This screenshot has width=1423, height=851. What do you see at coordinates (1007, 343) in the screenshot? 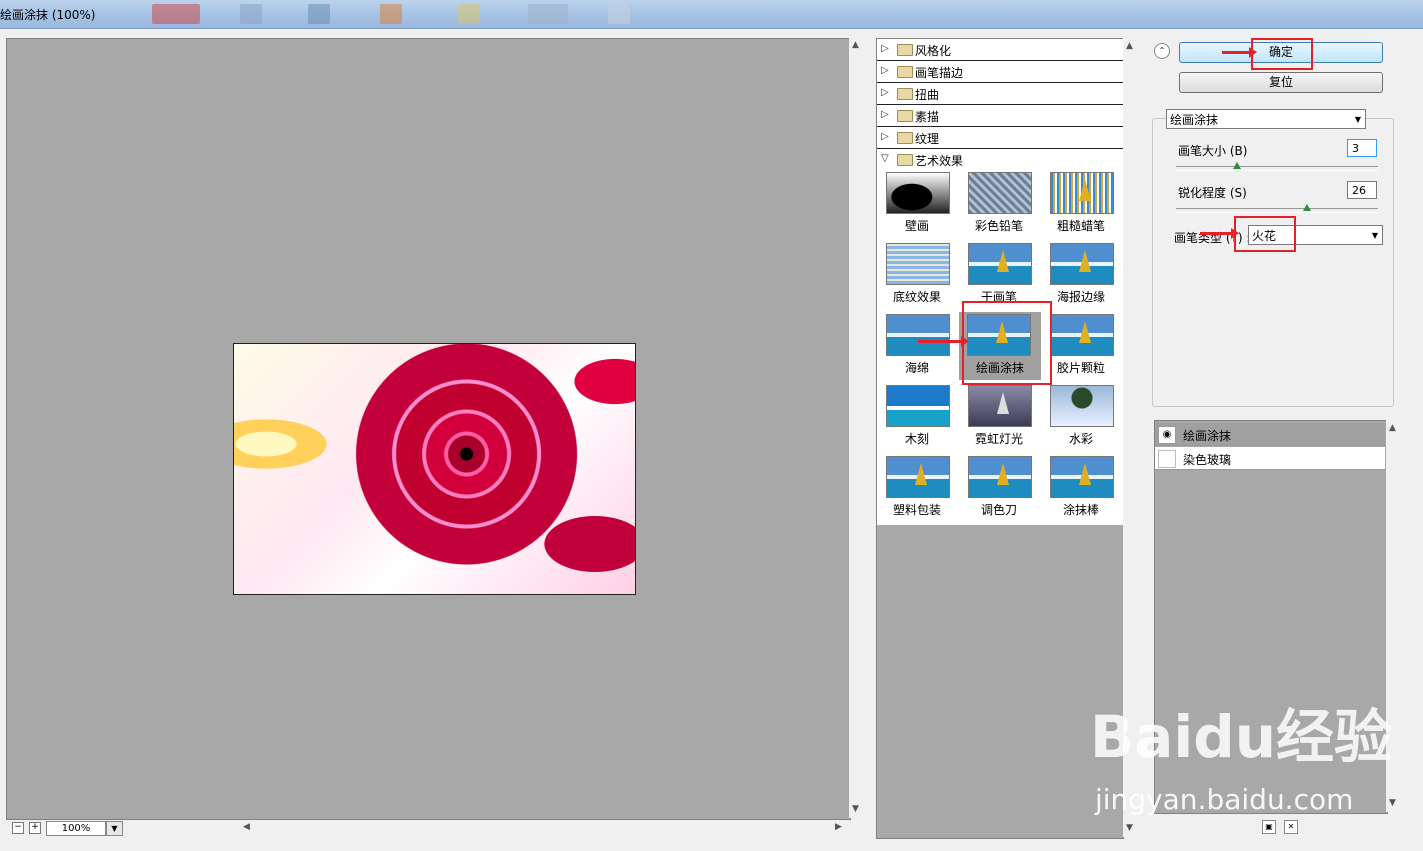
I see `highlight-thumbnail` at bounding box center [1007, 343].